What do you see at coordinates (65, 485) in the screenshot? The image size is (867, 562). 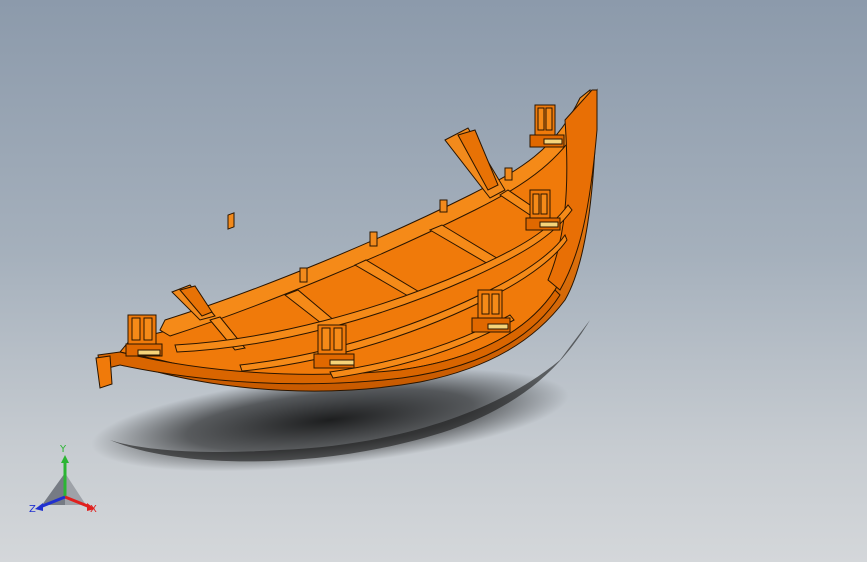 I see `view-triad: Y X Z` at bounding box center [65, 485].